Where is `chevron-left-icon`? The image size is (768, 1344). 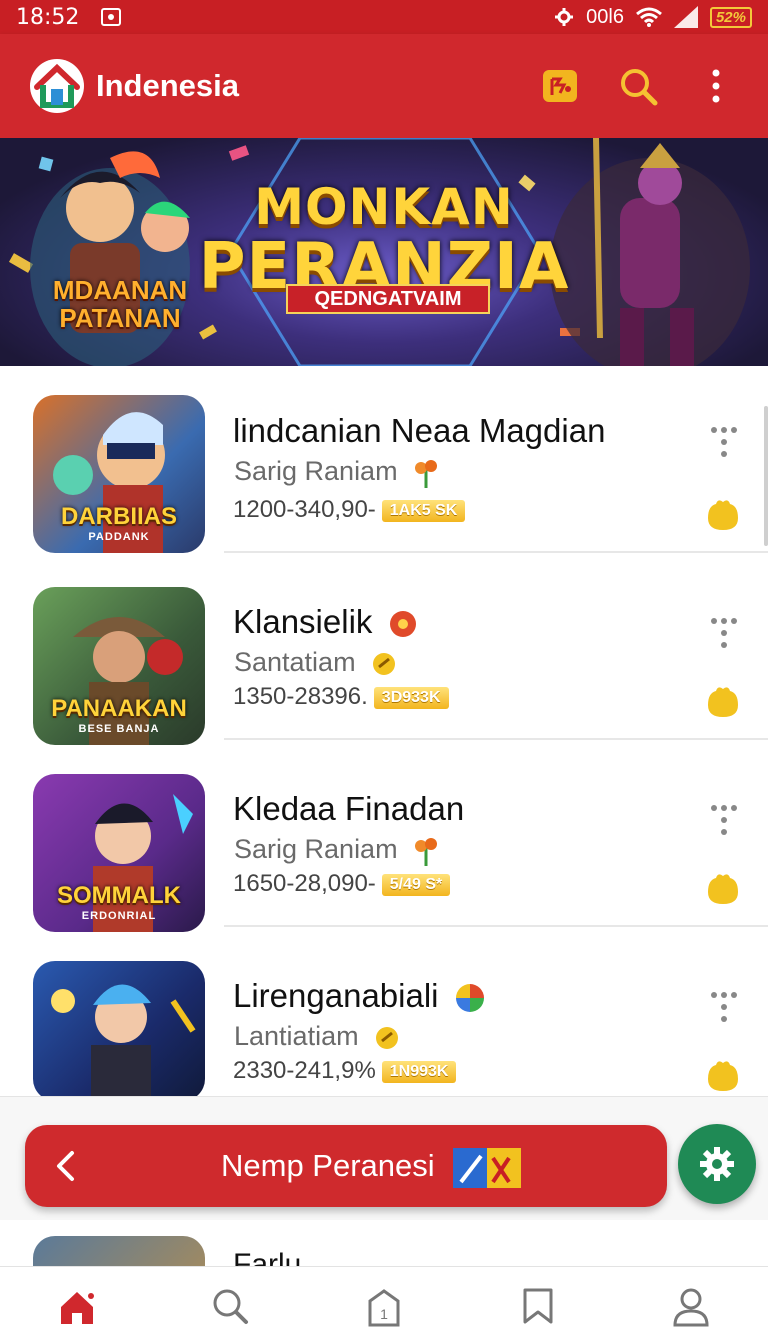
chevron-left-icon is located at coordinates (65, 1166).